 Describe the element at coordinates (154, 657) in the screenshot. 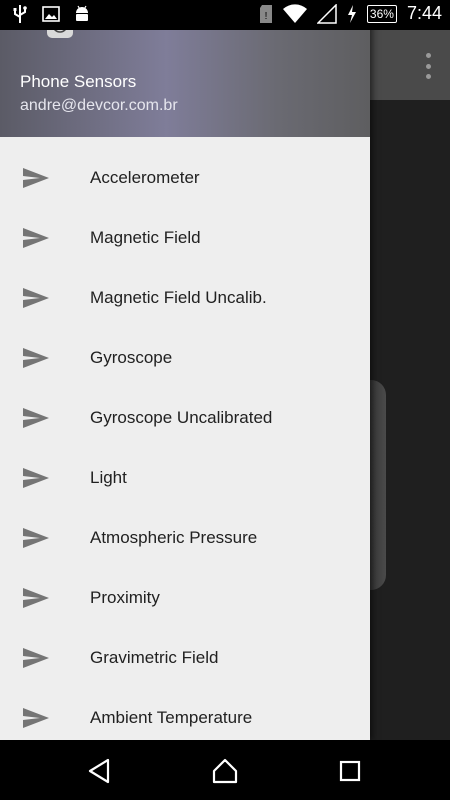

I see `menu-item-label: Gravimetric Field` at that location.